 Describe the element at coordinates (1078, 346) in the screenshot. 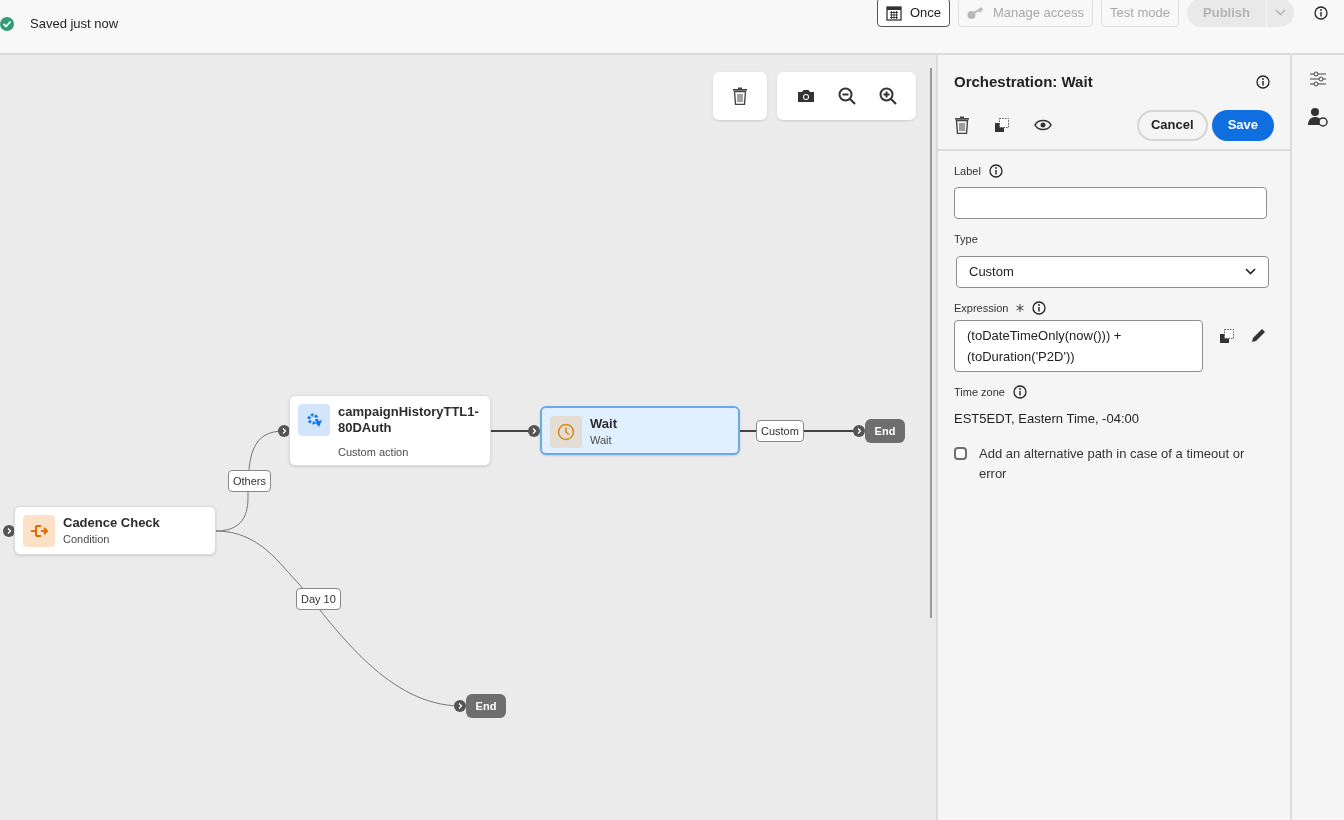

I see `expression-field: (toDateTimeOnly(now())) + (toDuration('P2D'))` at that location.